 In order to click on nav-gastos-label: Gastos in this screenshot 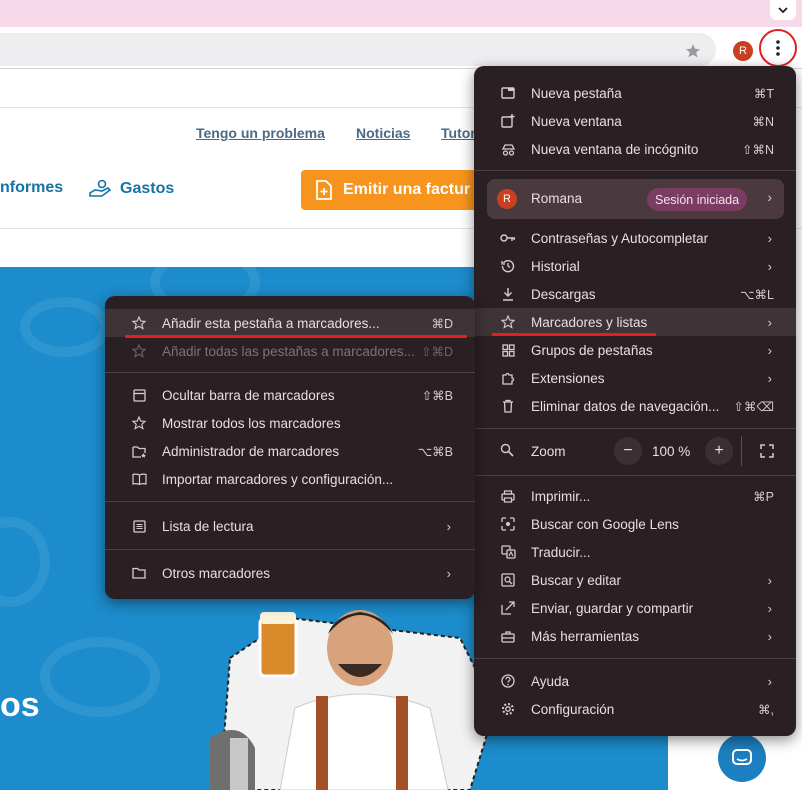, I will do `click(147, 188)`.